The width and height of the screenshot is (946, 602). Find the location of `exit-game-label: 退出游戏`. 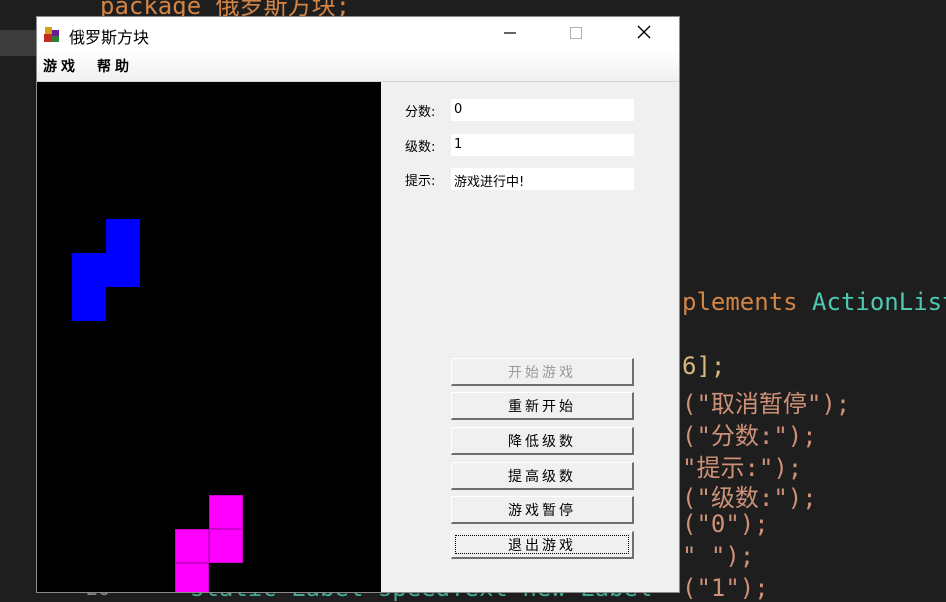

exit-game-label: 退出游戏 is located at coordinates (542, 545).